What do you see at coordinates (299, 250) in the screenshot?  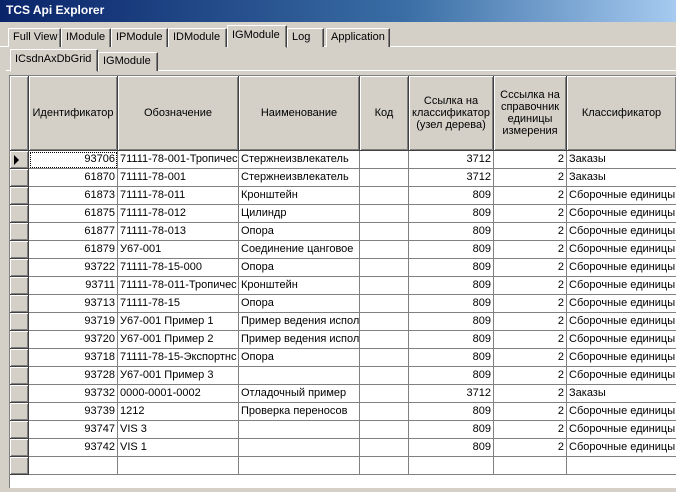 I see `name-cell: Соединение цанговое` at bounding box center [299, 250].